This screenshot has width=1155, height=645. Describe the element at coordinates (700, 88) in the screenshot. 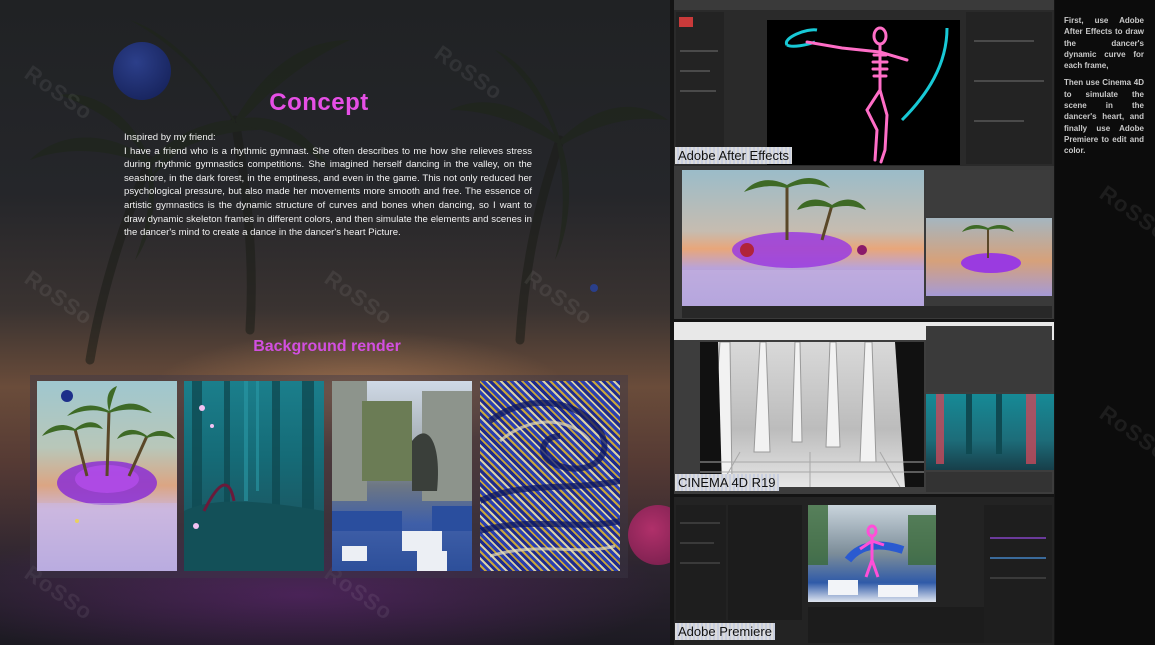

I see `ae-project-panel` at that location.